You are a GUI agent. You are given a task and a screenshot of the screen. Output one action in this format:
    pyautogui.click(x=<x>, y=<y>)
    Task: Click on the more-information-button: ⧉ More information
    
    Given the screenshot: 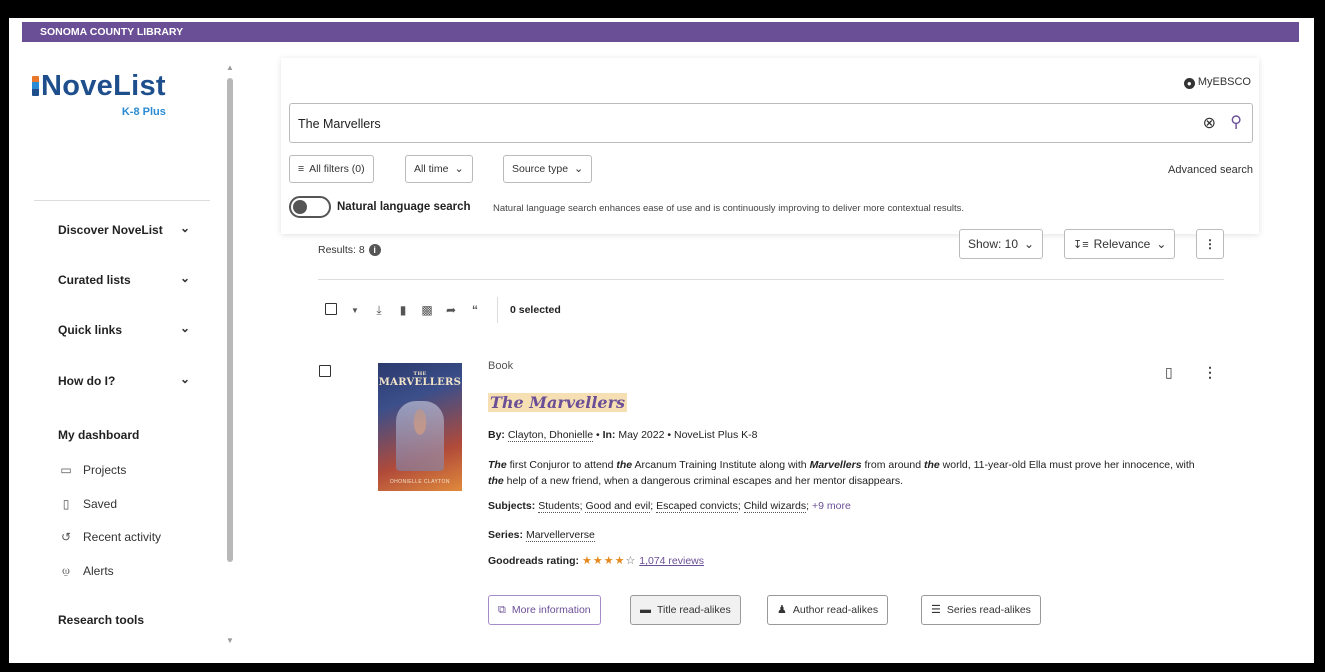 What is the action you would take?
    pyautogui.click(x=544, y=610)
    